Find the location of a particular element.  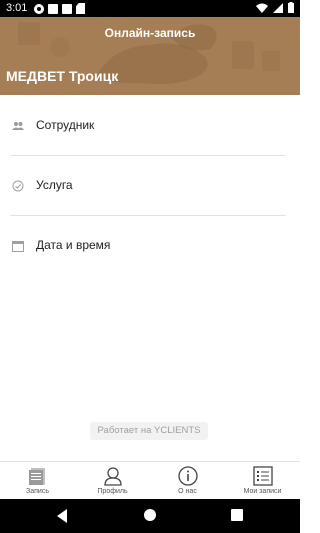

list-icon is located at coordinates (262, 476).